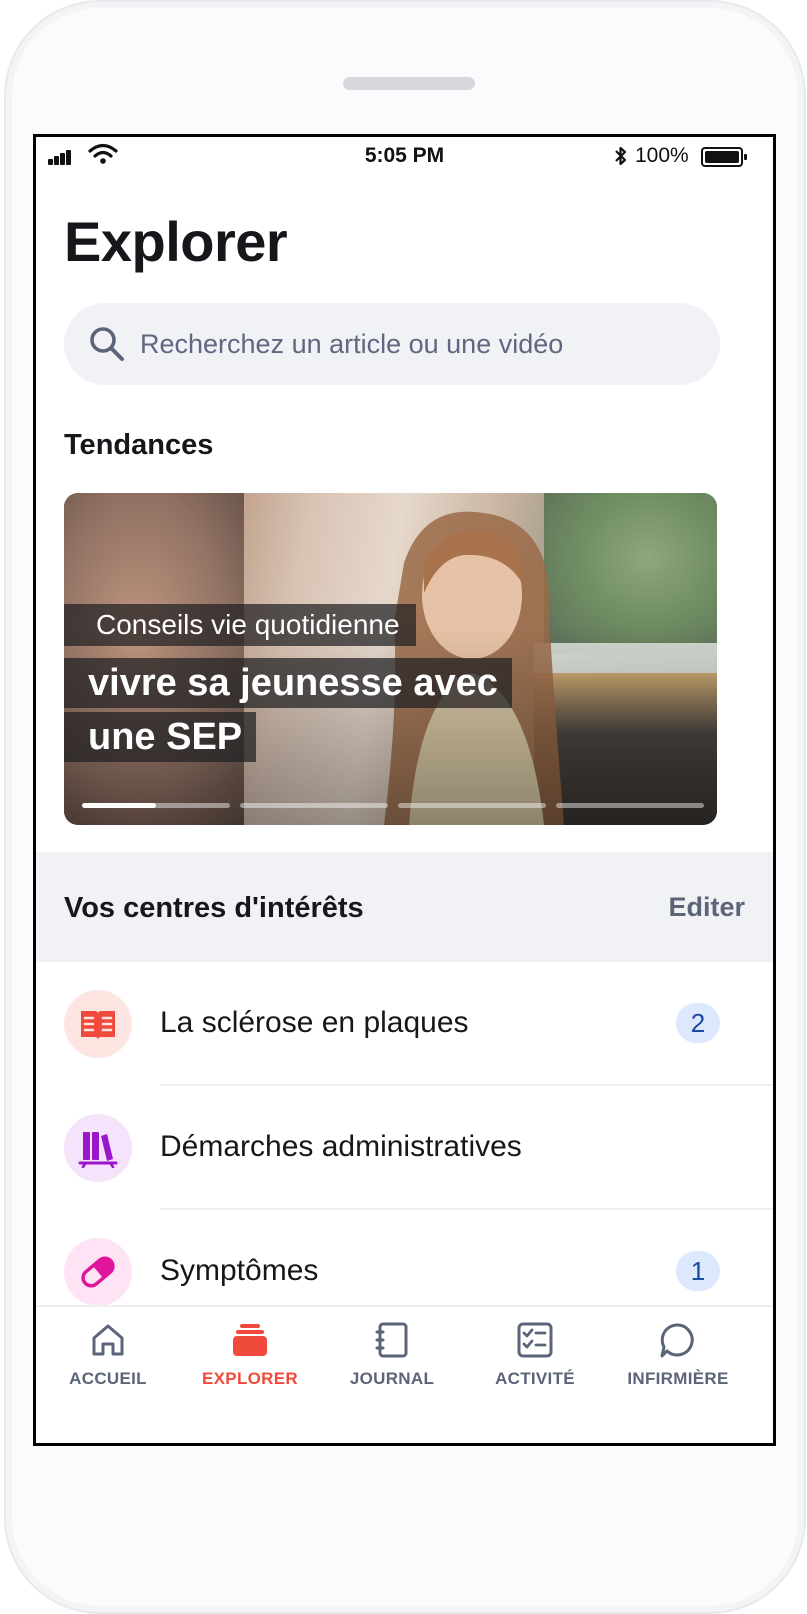 This screenshot has height=1614, width=807. Describe the element at coordinates (107, 344) in the screenshot. I see `search-icon` at that location.